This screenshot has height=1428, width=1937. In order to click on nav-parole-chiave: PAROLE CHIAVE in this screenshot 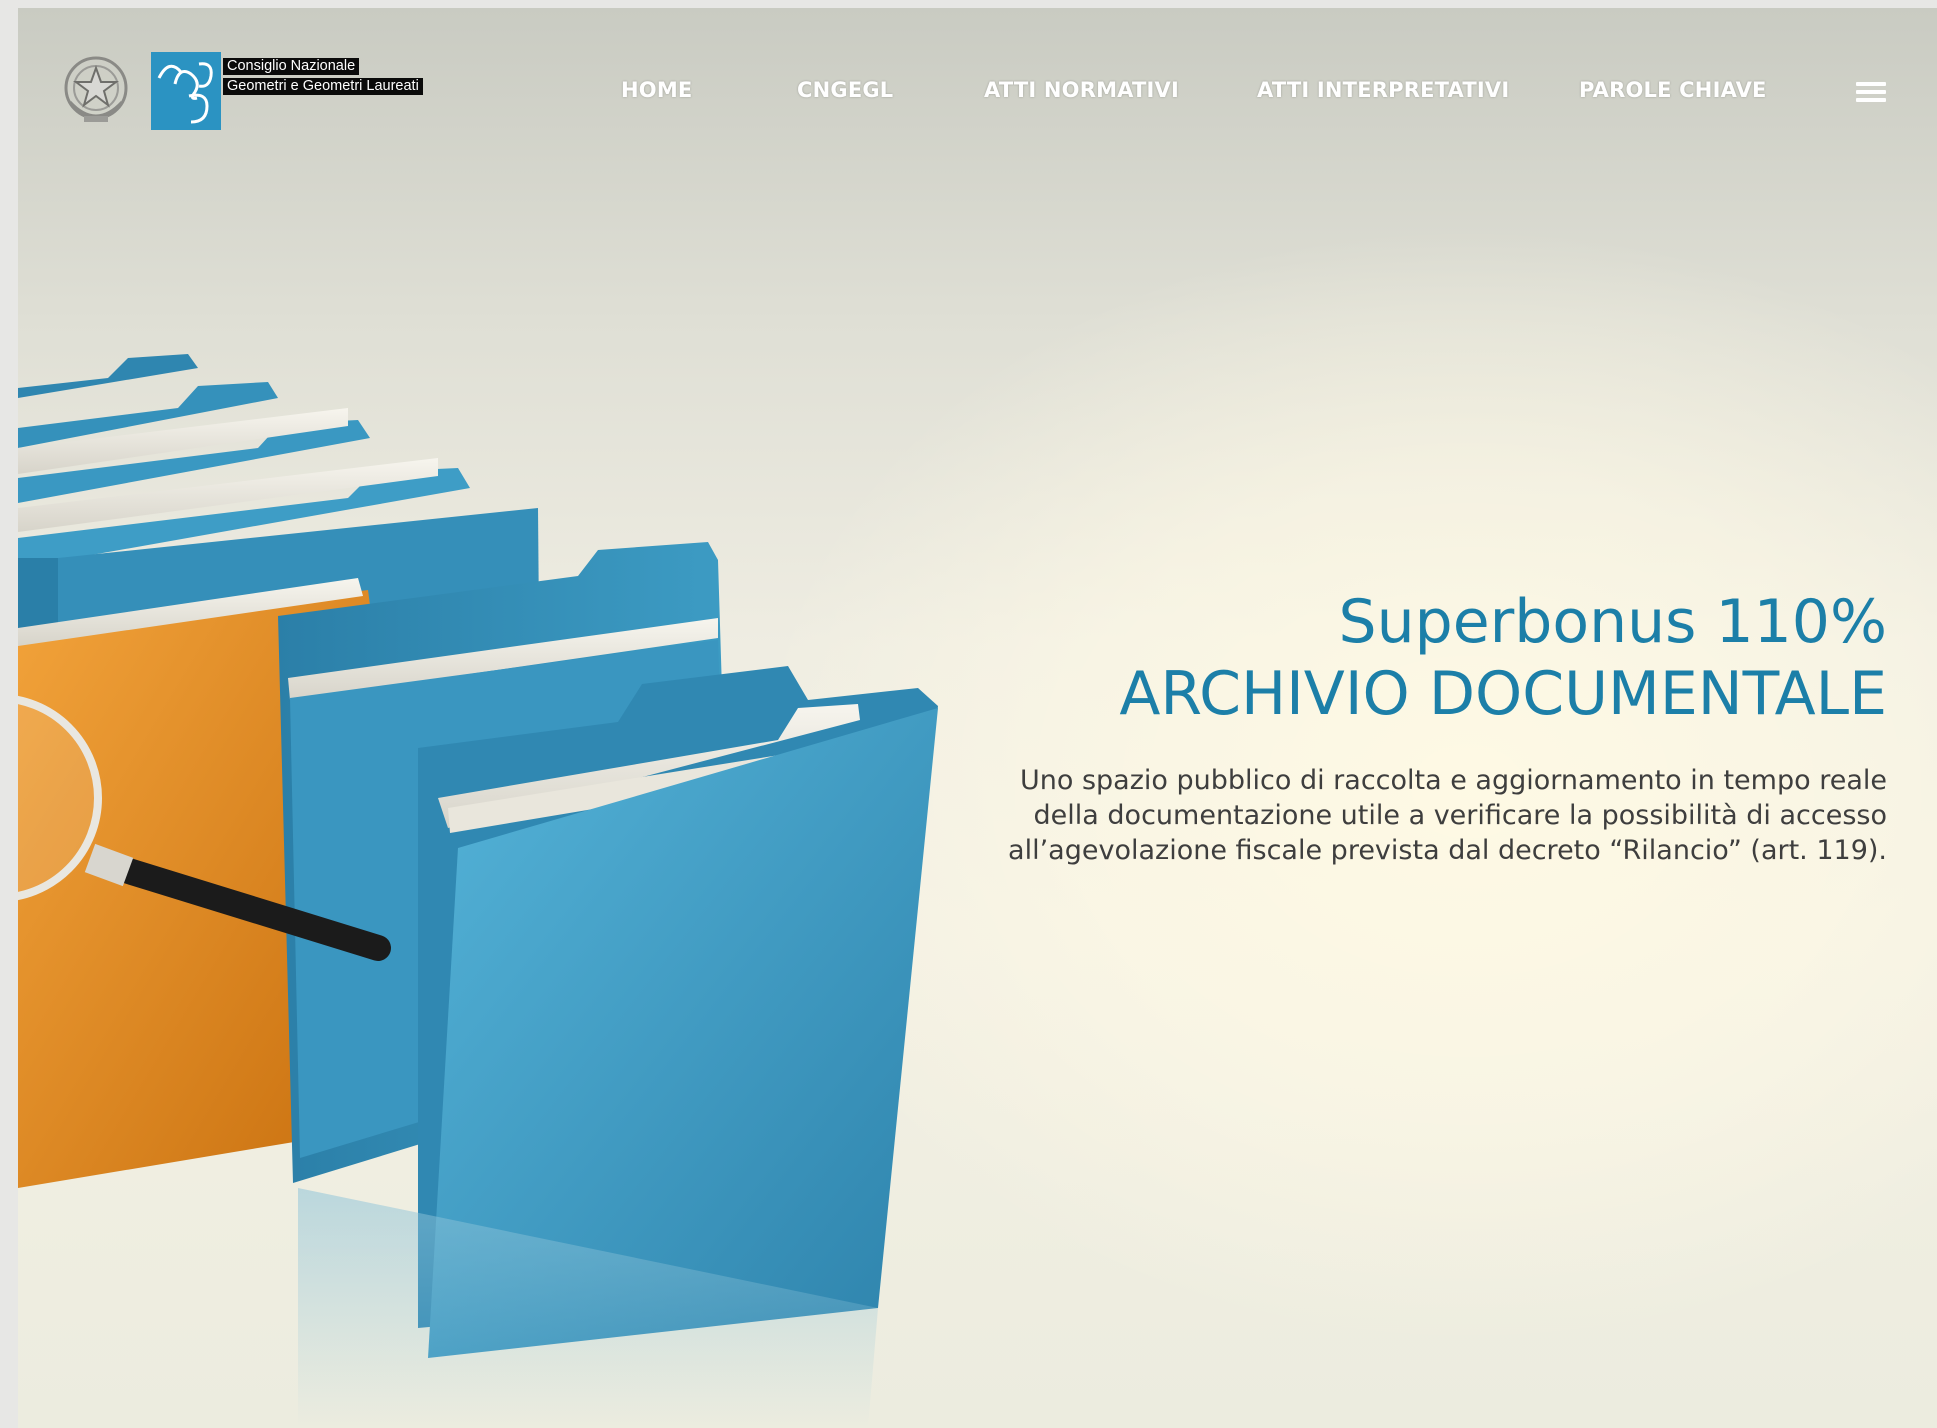, I will do `click(1673, 90)`.